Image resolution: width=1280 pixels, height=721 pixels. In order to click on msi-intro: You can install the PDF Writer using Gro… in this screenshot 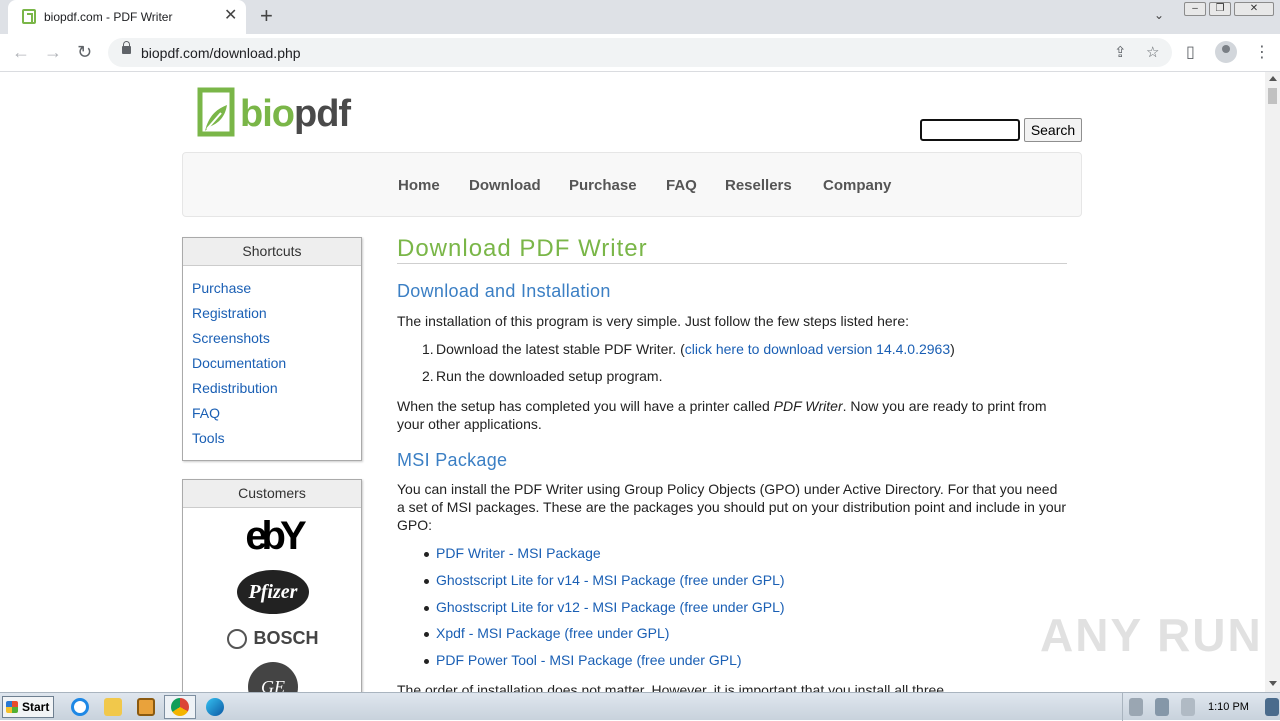, I will do `click(732, 507)`.